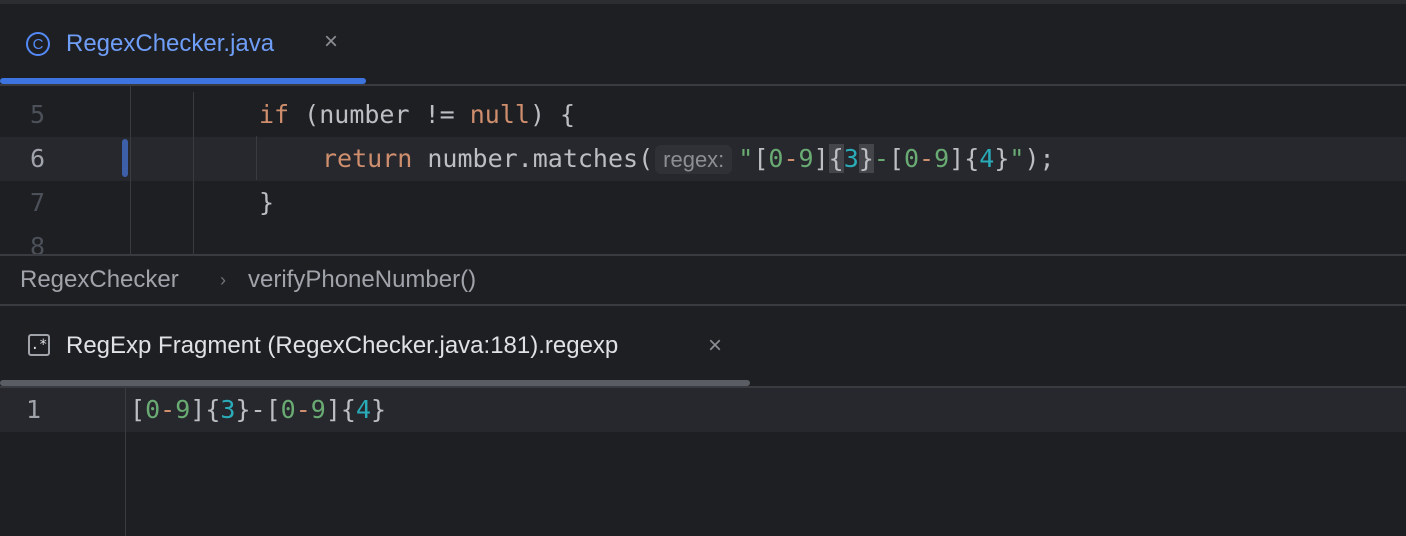  What do you see at coordinates (38, 202) in the screenshot?
I see `line-number: 7` at bounding box center [38, 202].